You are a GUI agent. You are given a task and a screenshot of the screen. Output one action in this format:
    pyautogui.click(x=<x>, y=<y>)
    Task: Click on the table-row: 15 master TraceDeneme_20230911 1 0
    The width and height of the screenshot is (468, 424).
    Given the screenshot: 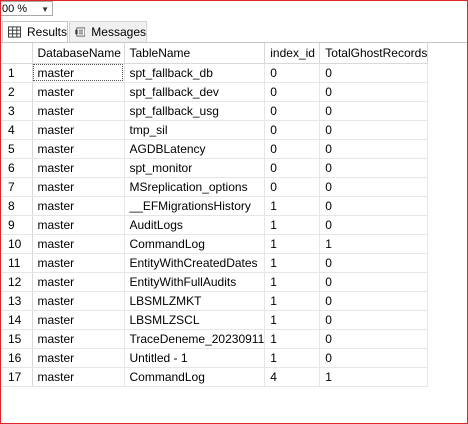 What is the action you would take?
    pyautogui.click(x=215, y=339)
    